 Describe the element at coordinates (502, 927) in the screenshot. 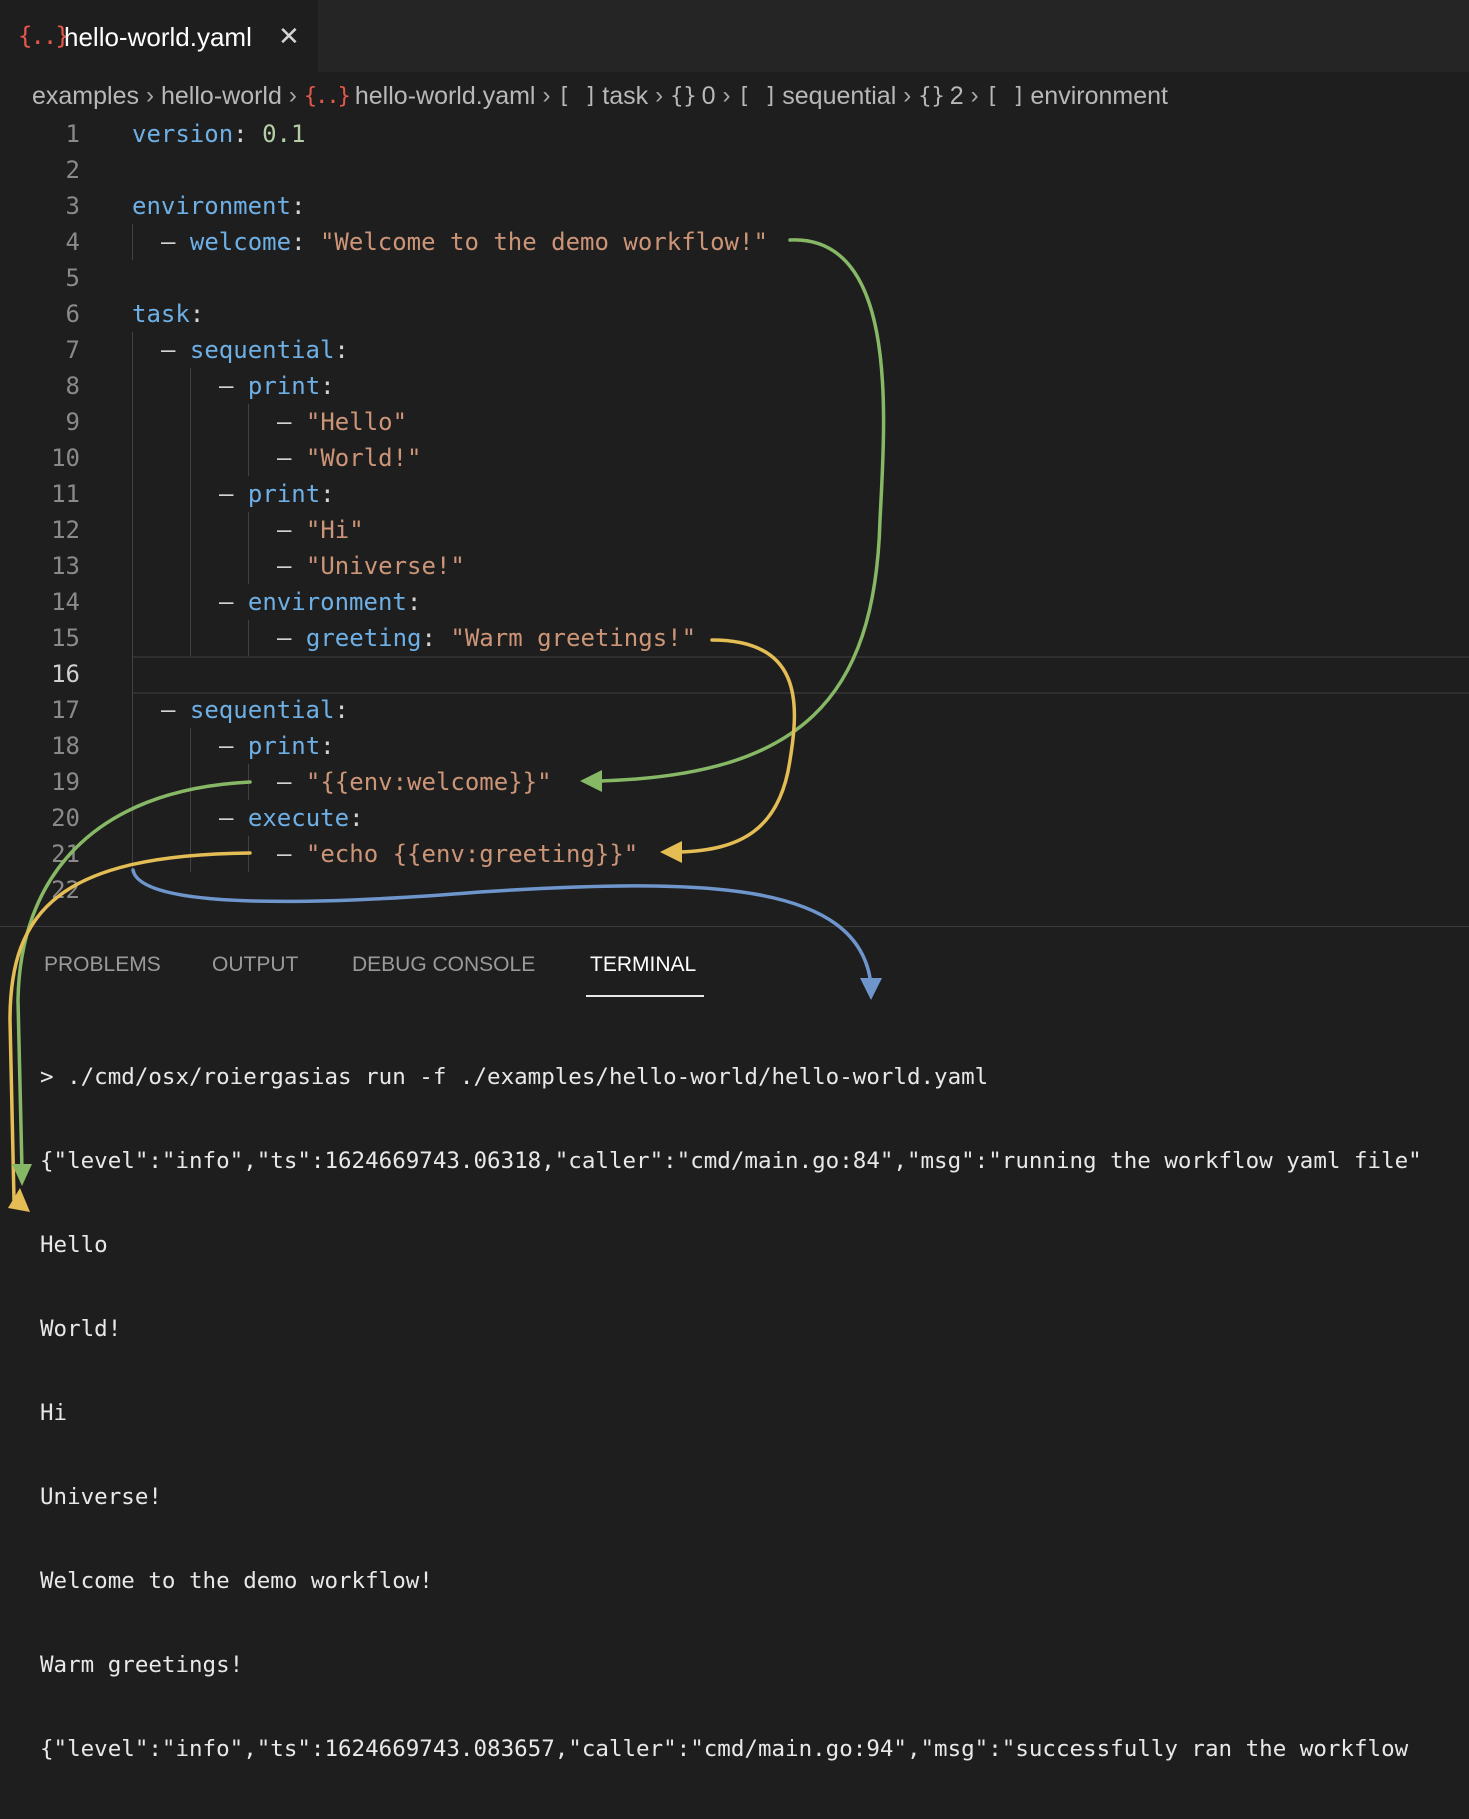

I see `blue-arrow-terminal` at that location.